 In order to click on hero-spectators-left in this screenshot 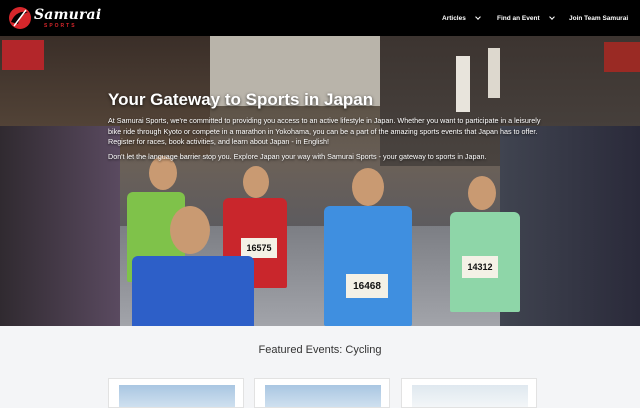, I will do `click(60, 226)`.